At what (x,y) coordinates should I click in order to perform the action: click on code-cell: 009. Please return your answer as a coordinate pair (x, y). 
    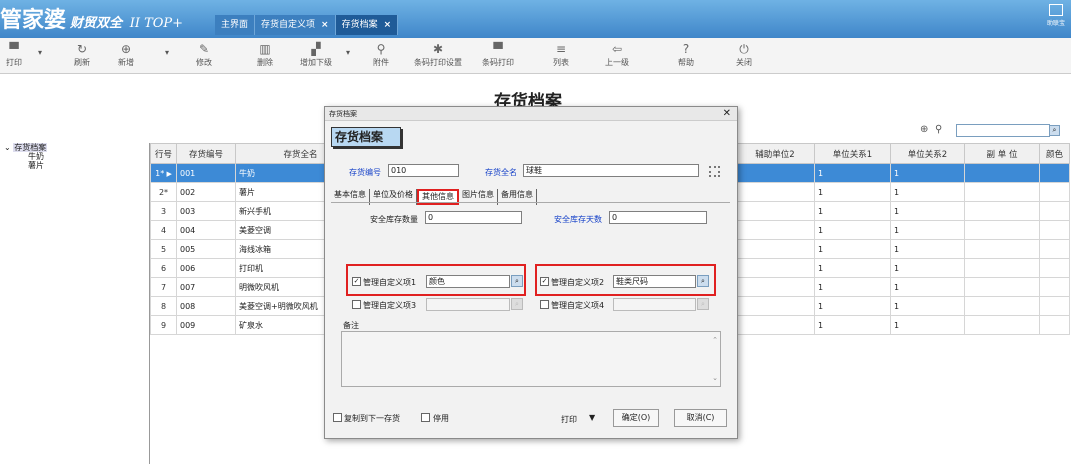
    Looking at the image, I should click on (206, 325).